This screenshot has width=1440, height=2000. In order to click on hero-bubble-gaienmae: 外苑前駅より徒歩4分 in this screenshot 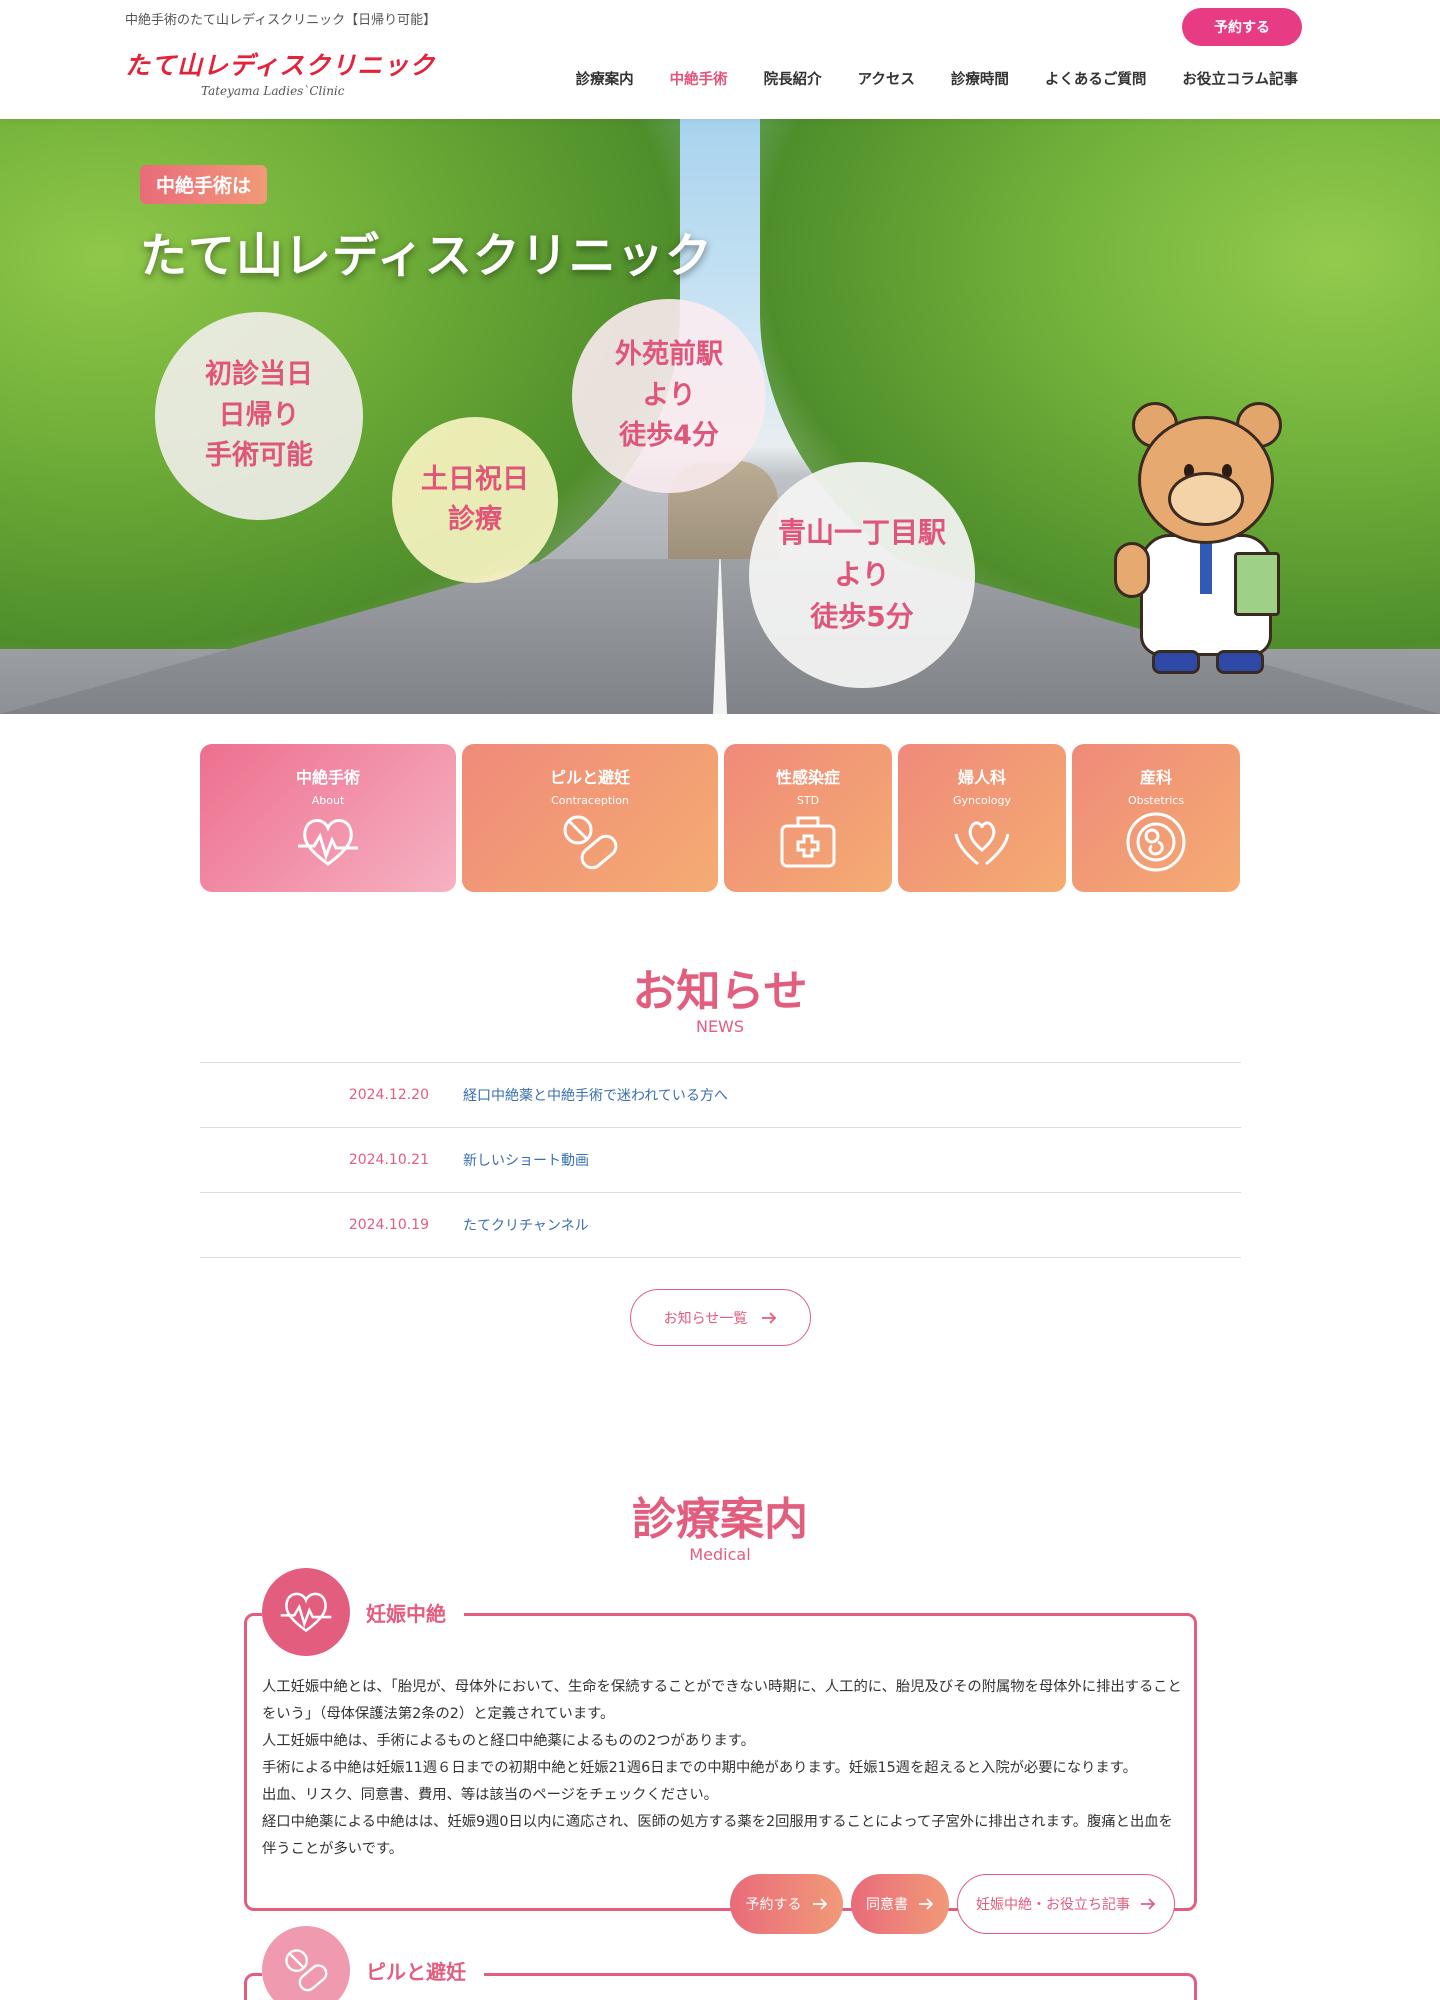, I will do `click(669, 396)`.